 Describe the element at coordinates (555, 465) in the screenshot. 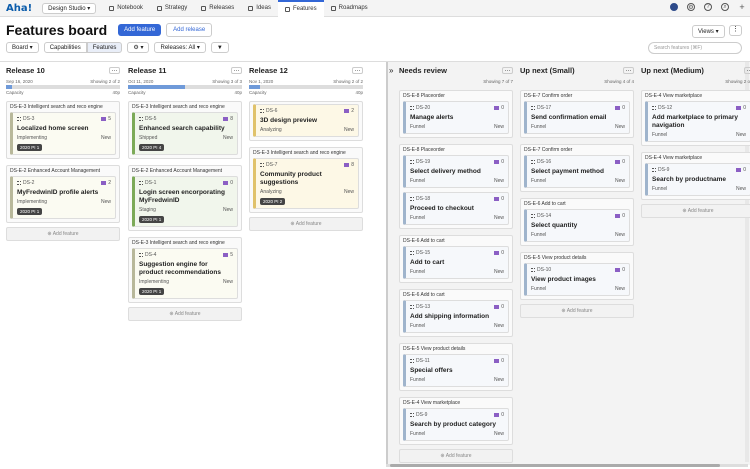

I see `scrollbar-thumb` at that location.